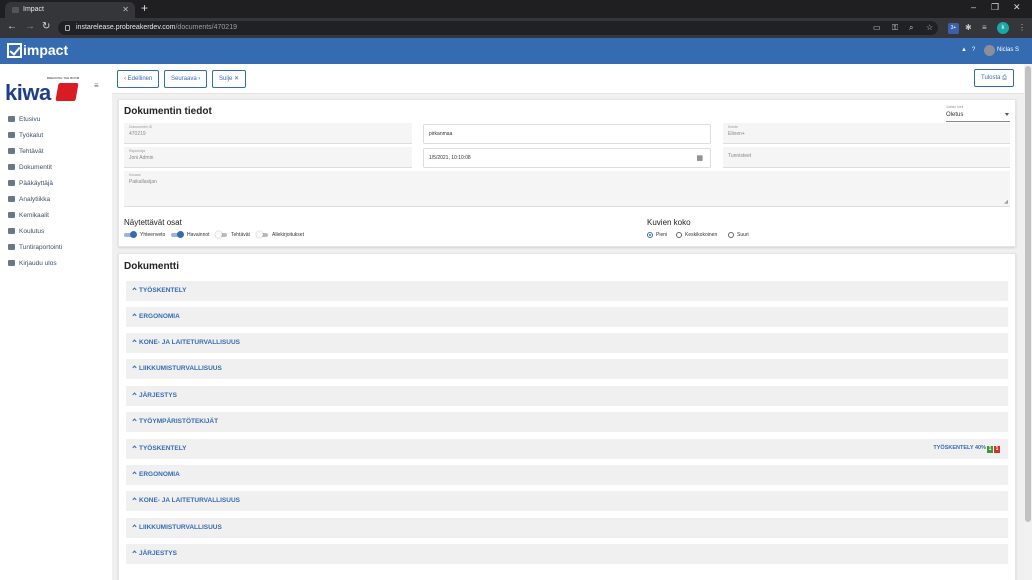 This screenshot has width=1032, height=580. What do you see at coordinates (567, 158) in the screenshot?
I see `datetime-input: 1/5/2021, 10:10:08 ▦` at bounding box center [567, 158].